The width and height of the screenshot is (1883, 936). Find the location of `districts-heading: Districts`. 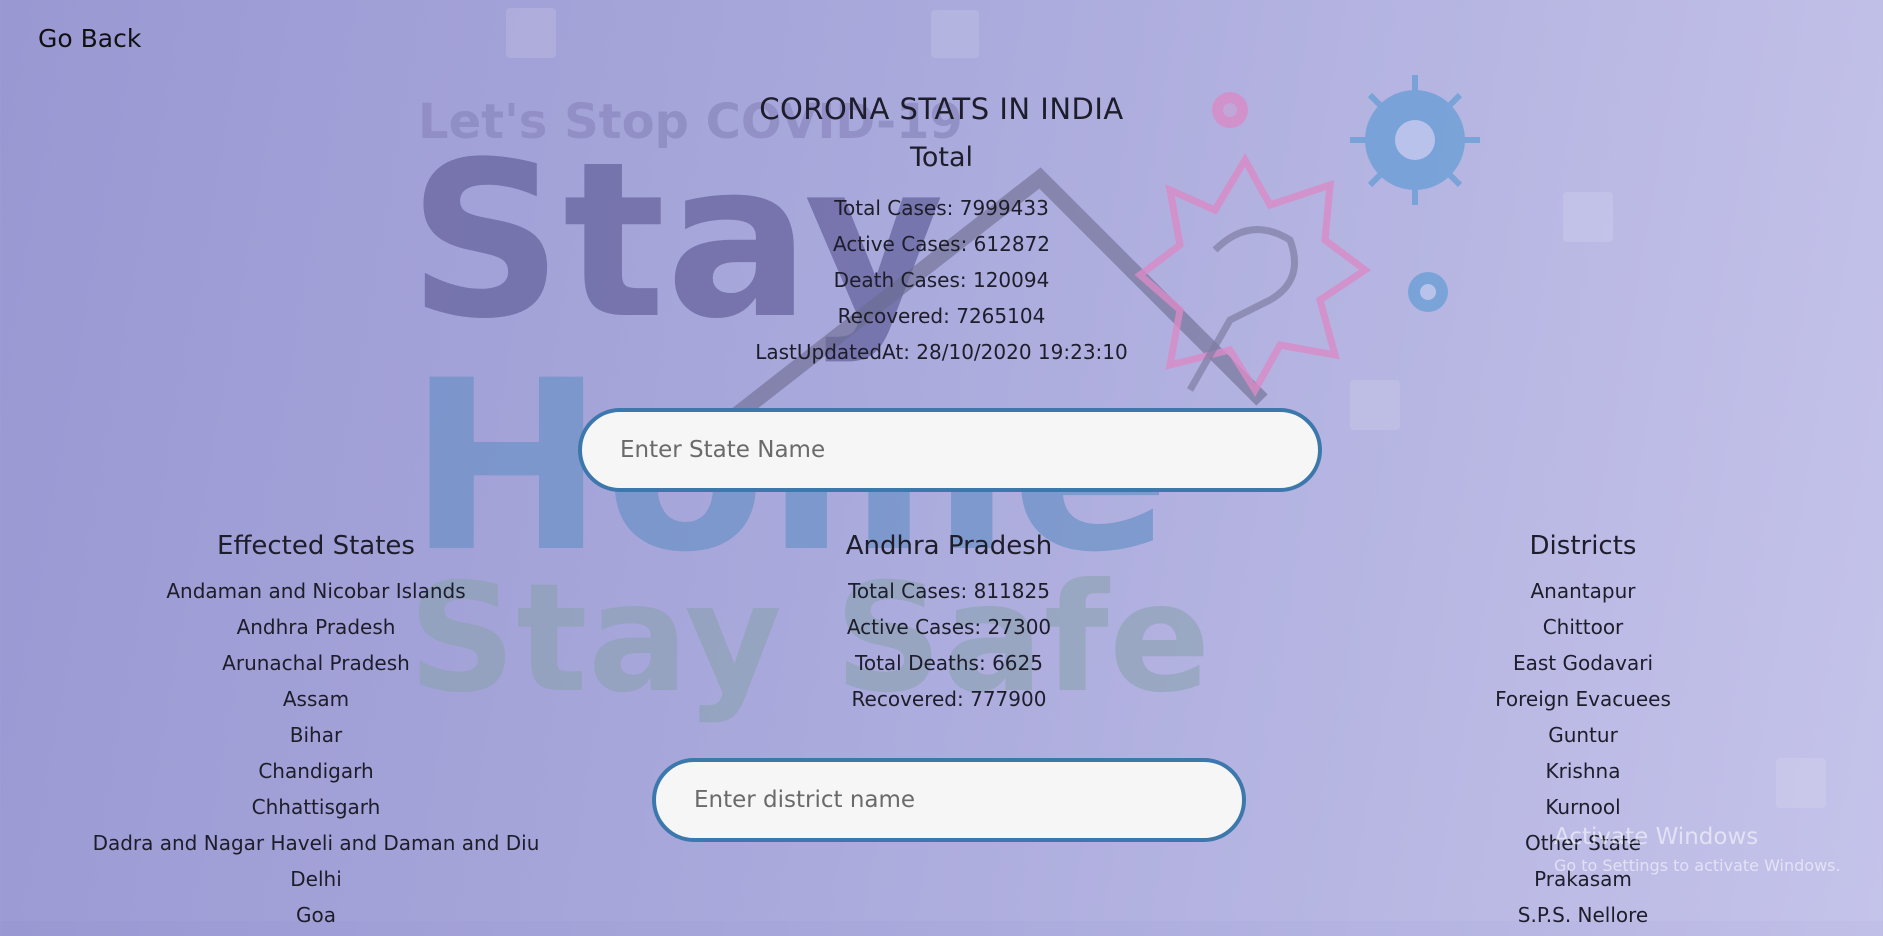

districts-heading: Districts is located at coordinates (1583, 546).